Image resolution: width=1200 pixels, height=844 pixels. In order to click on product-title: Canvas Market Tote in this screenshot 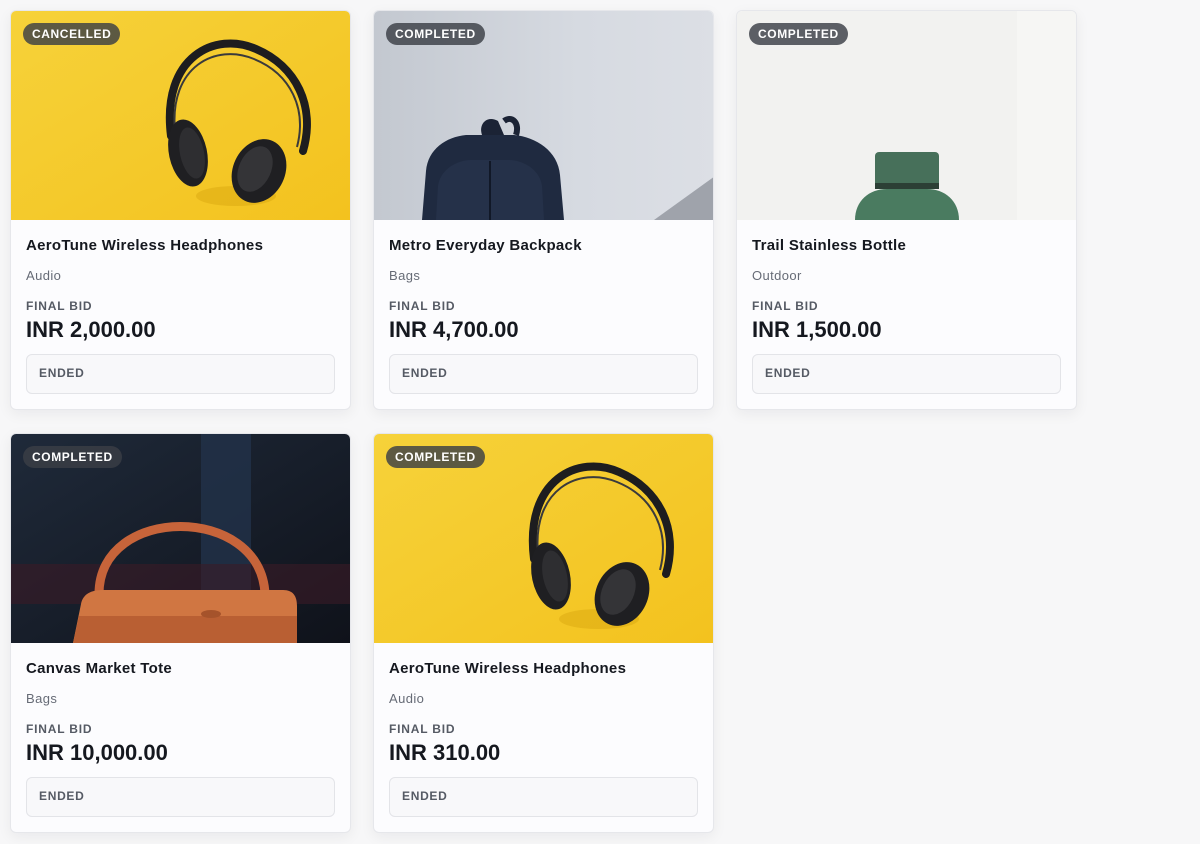, I will do `click(180, 669)`.